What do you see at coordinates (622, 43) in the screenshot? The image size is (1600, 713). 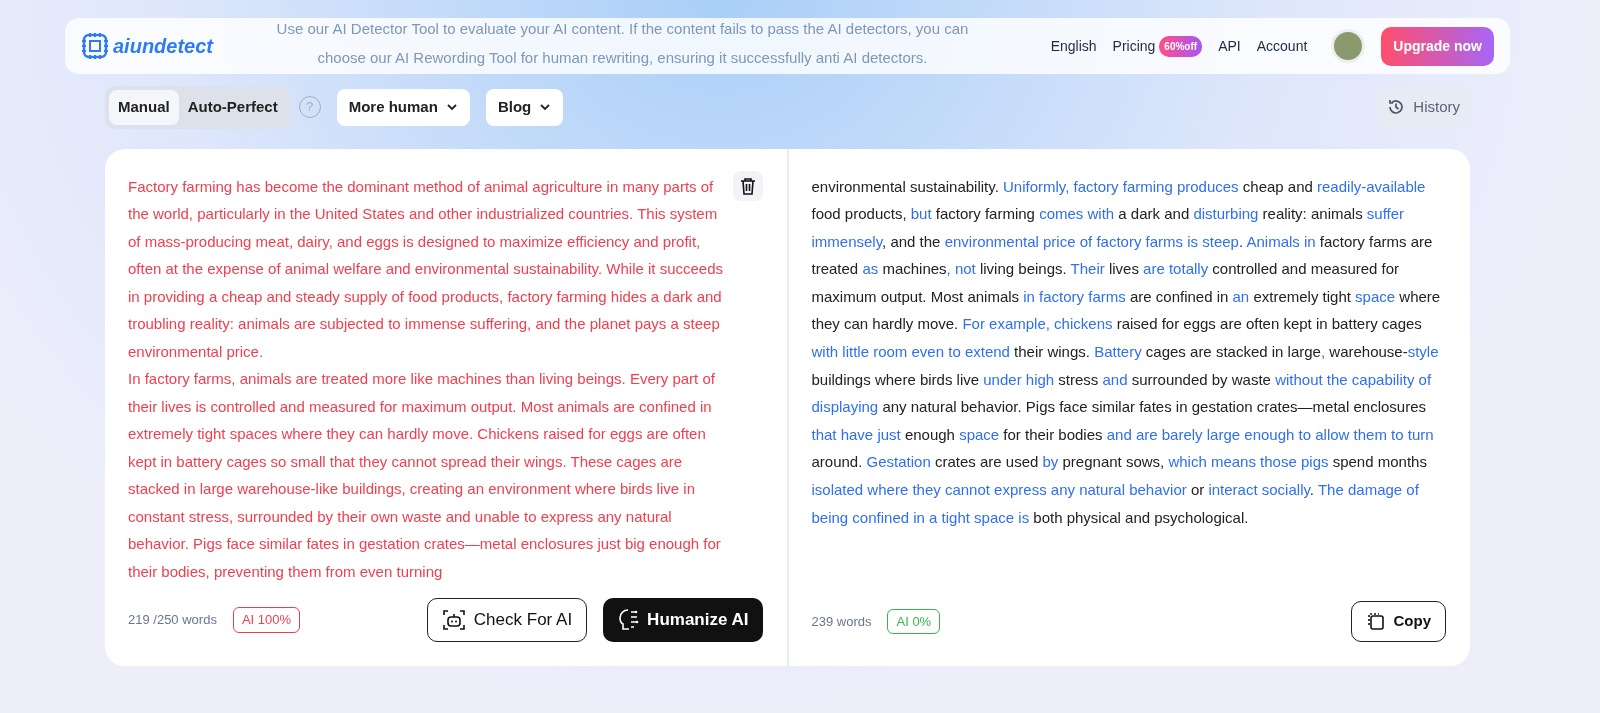 I see `tagline-text: Use our AI Detector Tool to evaluate your AI content. If the content fails to pass the AI detectors, you can choose our AI Rewording Tool for human rewriting, ensuring it successfully anti AI detectors.` at bounding box center [622, 43].